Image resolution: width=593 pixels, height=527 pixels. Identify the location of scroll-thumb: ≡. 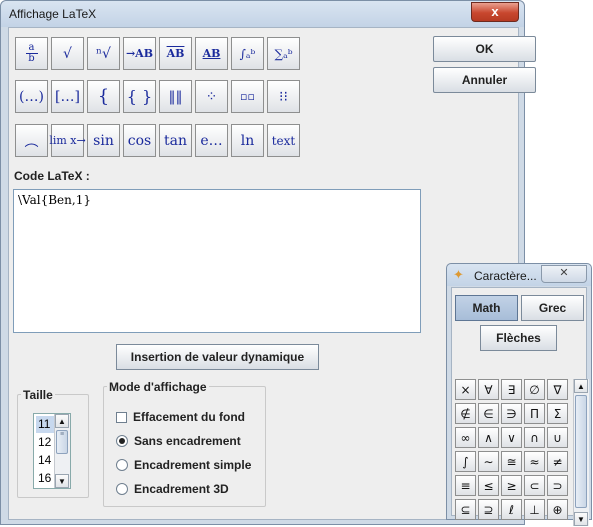
(62, 442).